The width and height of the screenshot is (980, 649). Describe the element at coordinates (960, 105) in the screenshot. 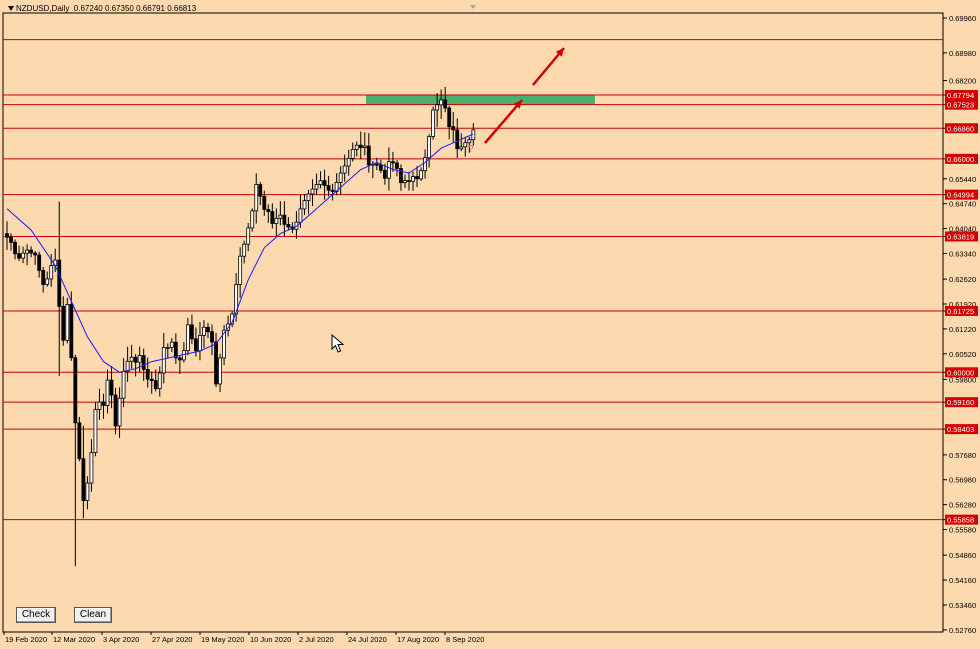

I see `level-price-label: 0.67523` at that location.